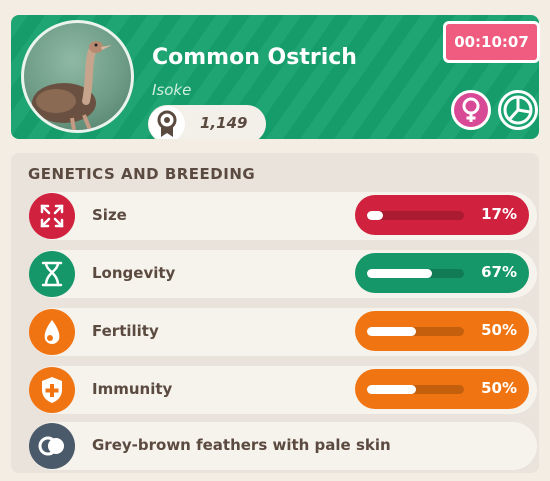  I want to click on immunity-bar-fill, so click(391, 389).